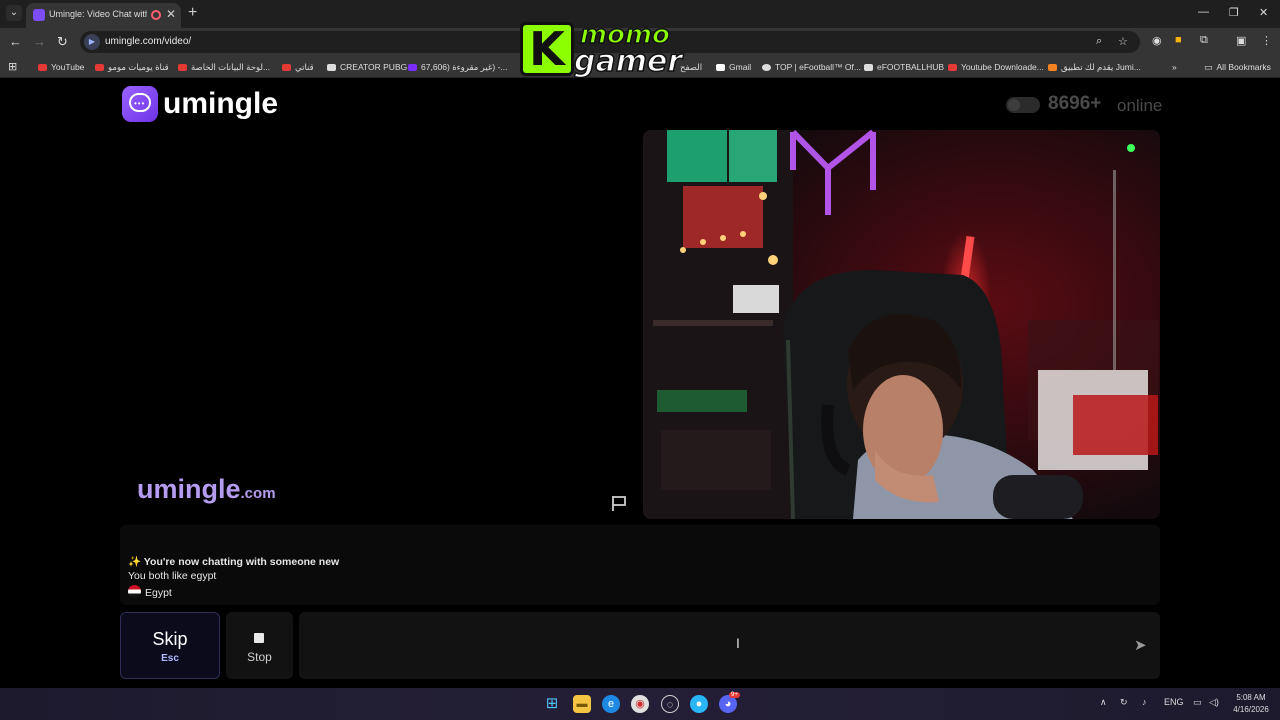  I want to click on restore-button: ❐, so click(1234, 12).